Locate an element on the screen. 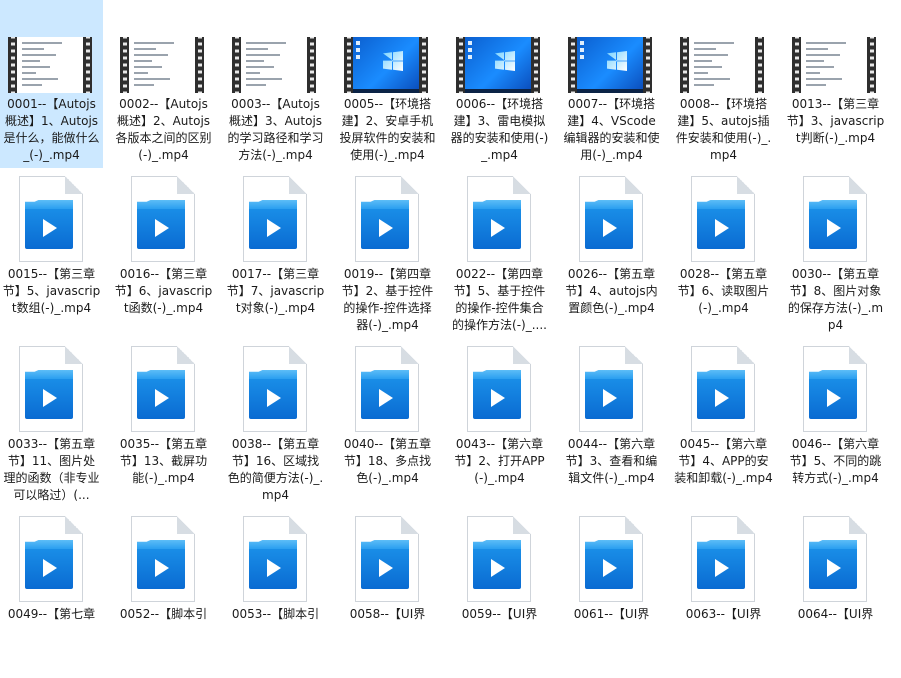 The image size is (901, 678). file-item: 0016--【第三章节】6、javascript函数(-)_.mp4 is located at coordinates (163, 254).